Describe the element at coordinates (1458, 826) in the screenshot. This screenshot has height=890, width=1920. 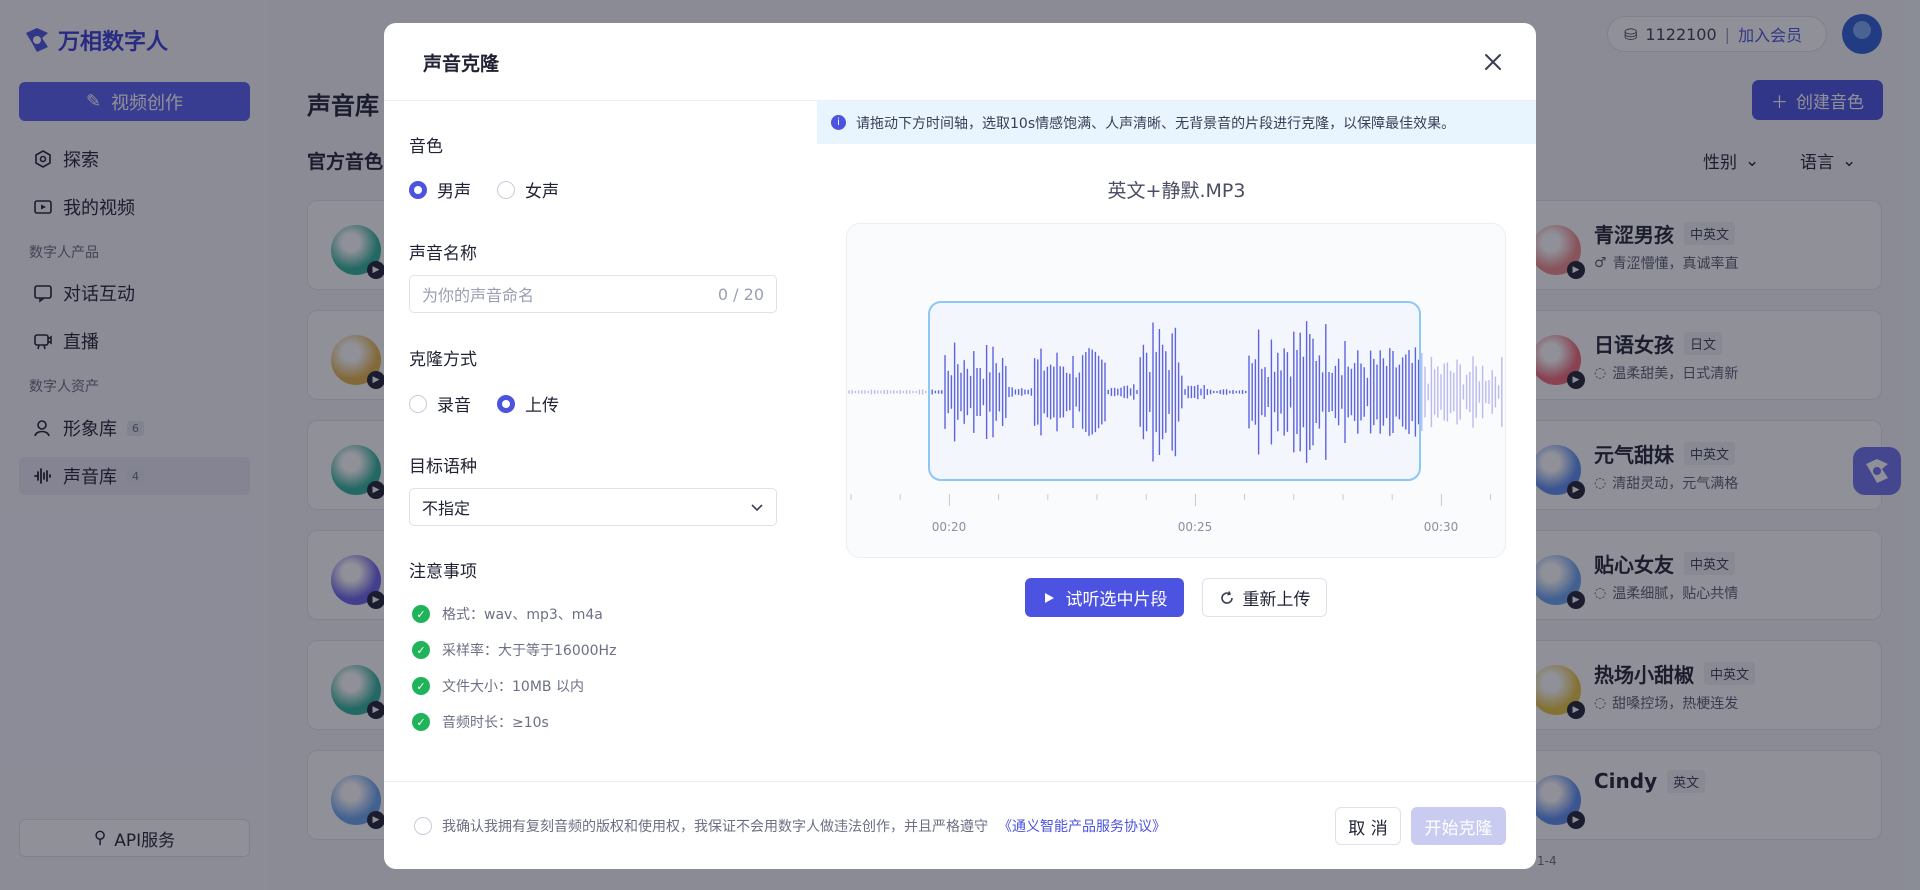
I see `start-clone-button: 开始克隆` at that location.